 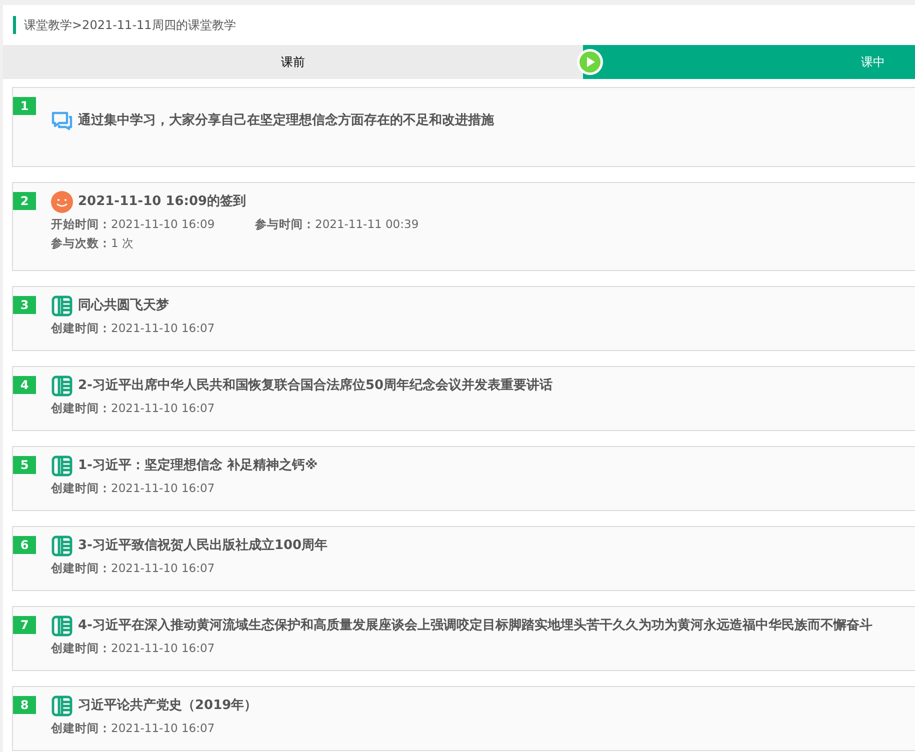 I want to click on activity-card: 5 1-习近平：坚定理想信念 补足精神之钙※ 创建时间：2021-11-10 16:07, so click(x=463, y=478).